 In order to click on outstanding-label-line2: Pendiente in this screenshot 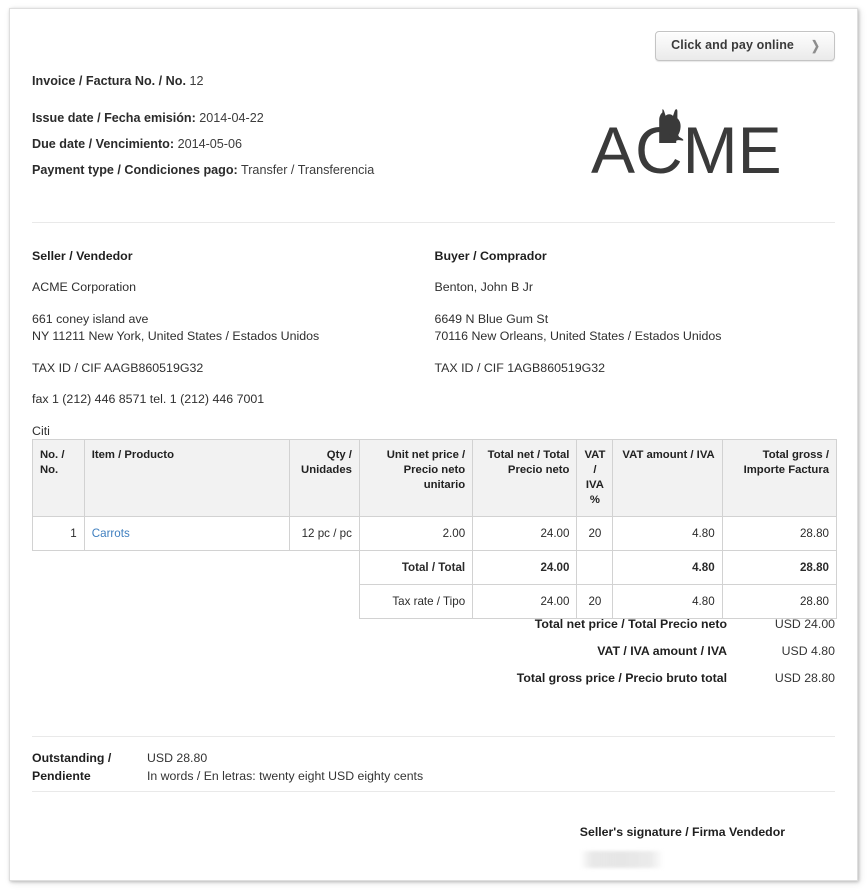, I will do `click(61, 776)`.